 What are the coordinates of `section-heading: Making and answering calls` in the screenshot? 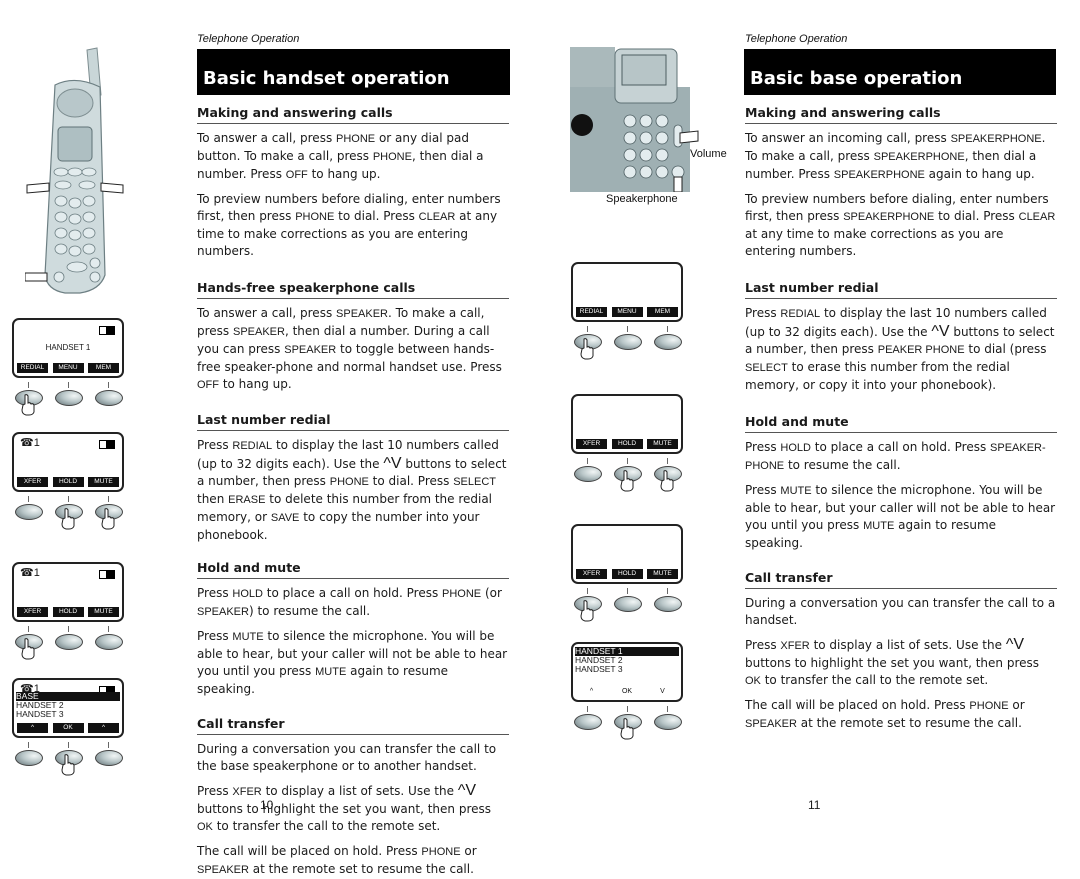 It's located at (901, 114).